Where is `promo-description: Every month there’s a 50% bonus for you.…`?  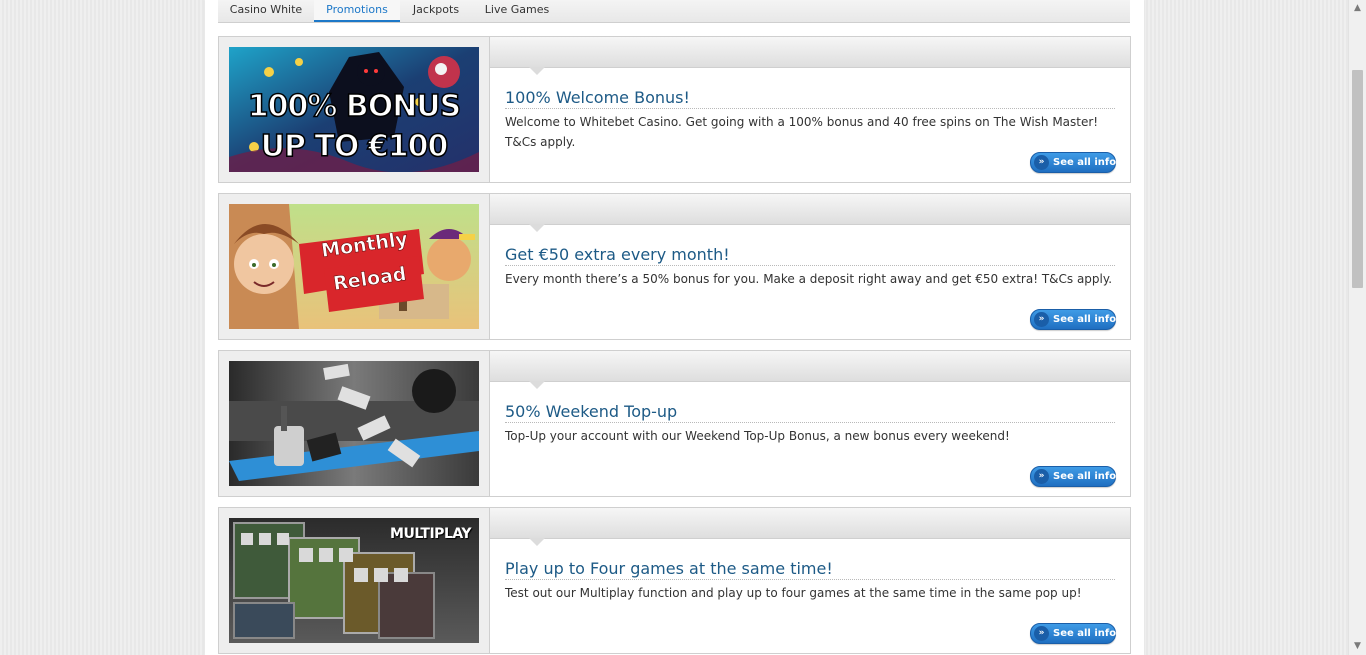
promo-description: Every month there’s a 50% bonus for you.… is located at coordinates (809, 279).